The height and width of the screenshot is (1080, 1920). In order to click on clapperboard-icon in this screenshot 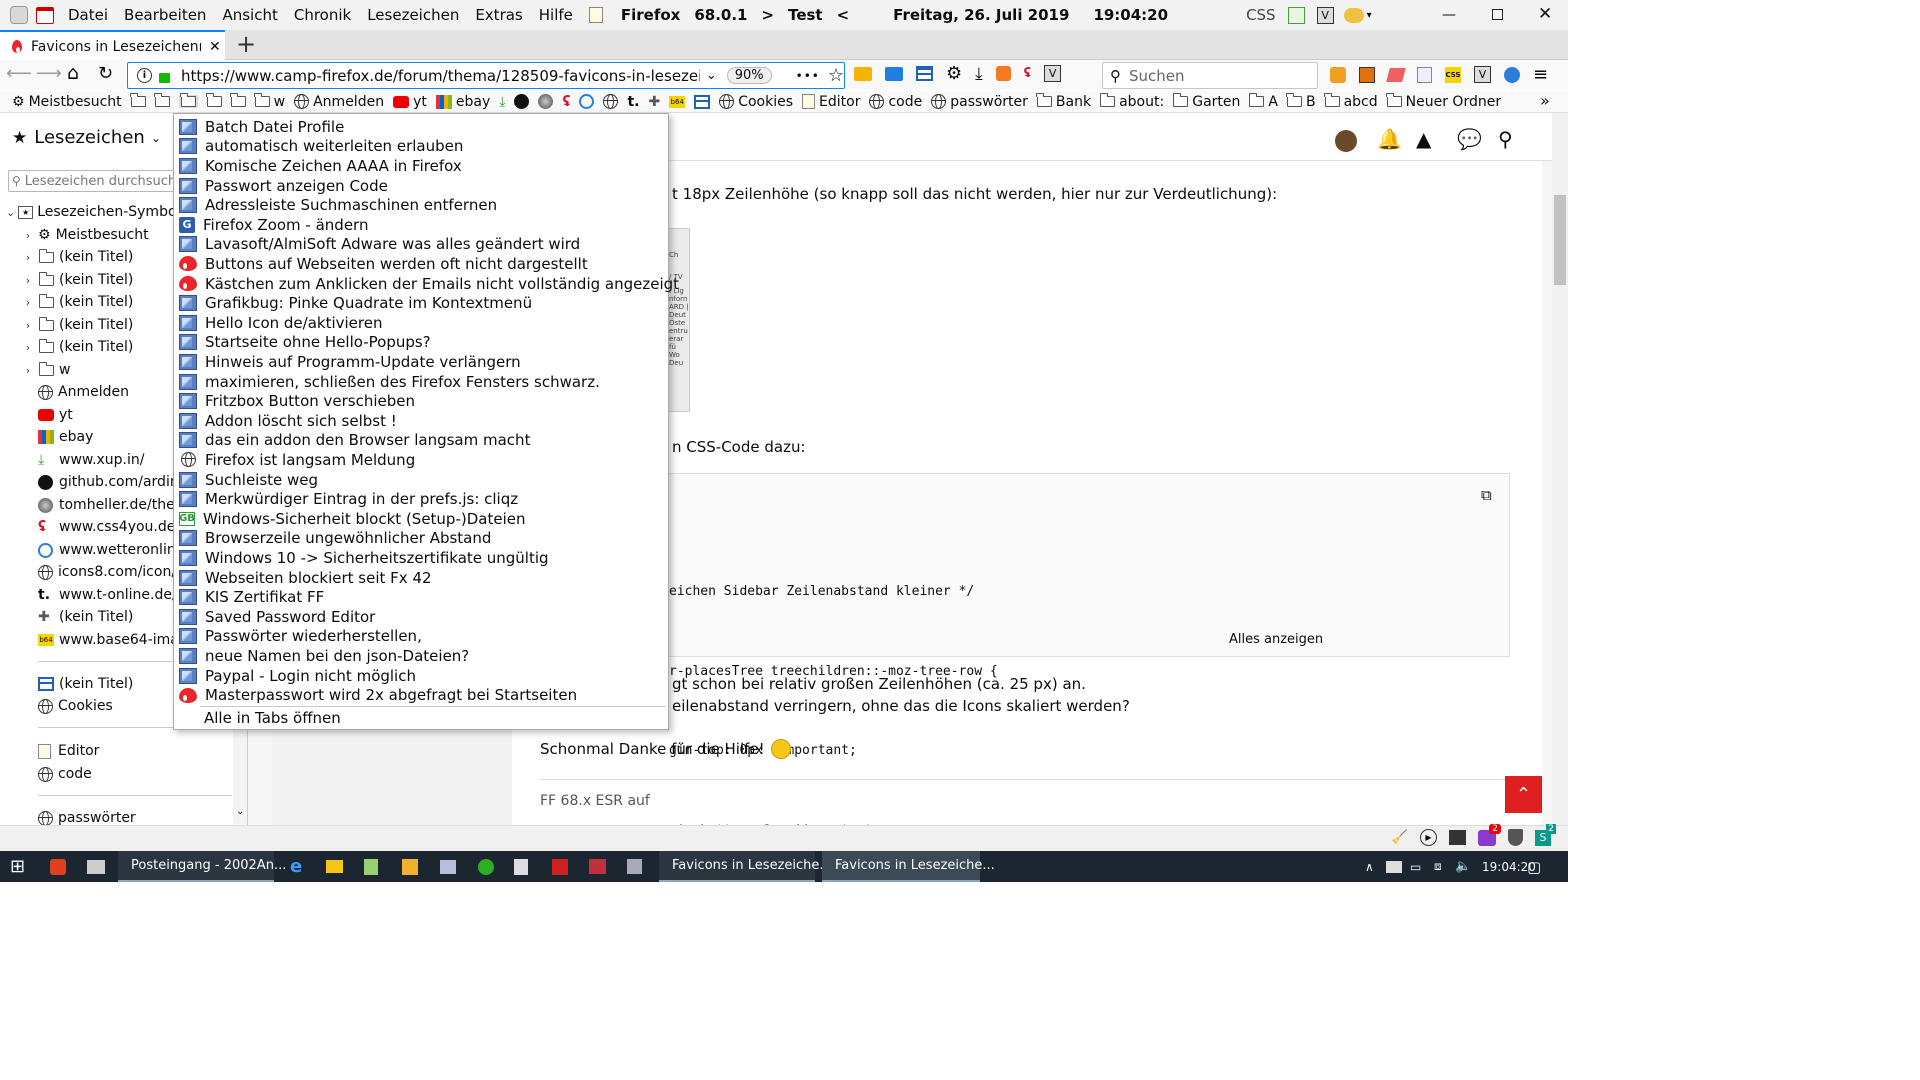, I will do `click(1457, 837)`.